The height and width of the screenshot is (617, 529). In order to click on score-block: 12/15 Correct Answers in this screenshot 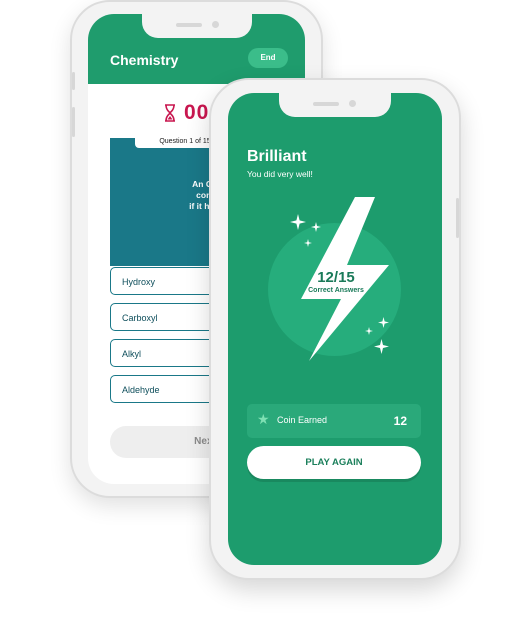, I will do `click(336, 281)`.